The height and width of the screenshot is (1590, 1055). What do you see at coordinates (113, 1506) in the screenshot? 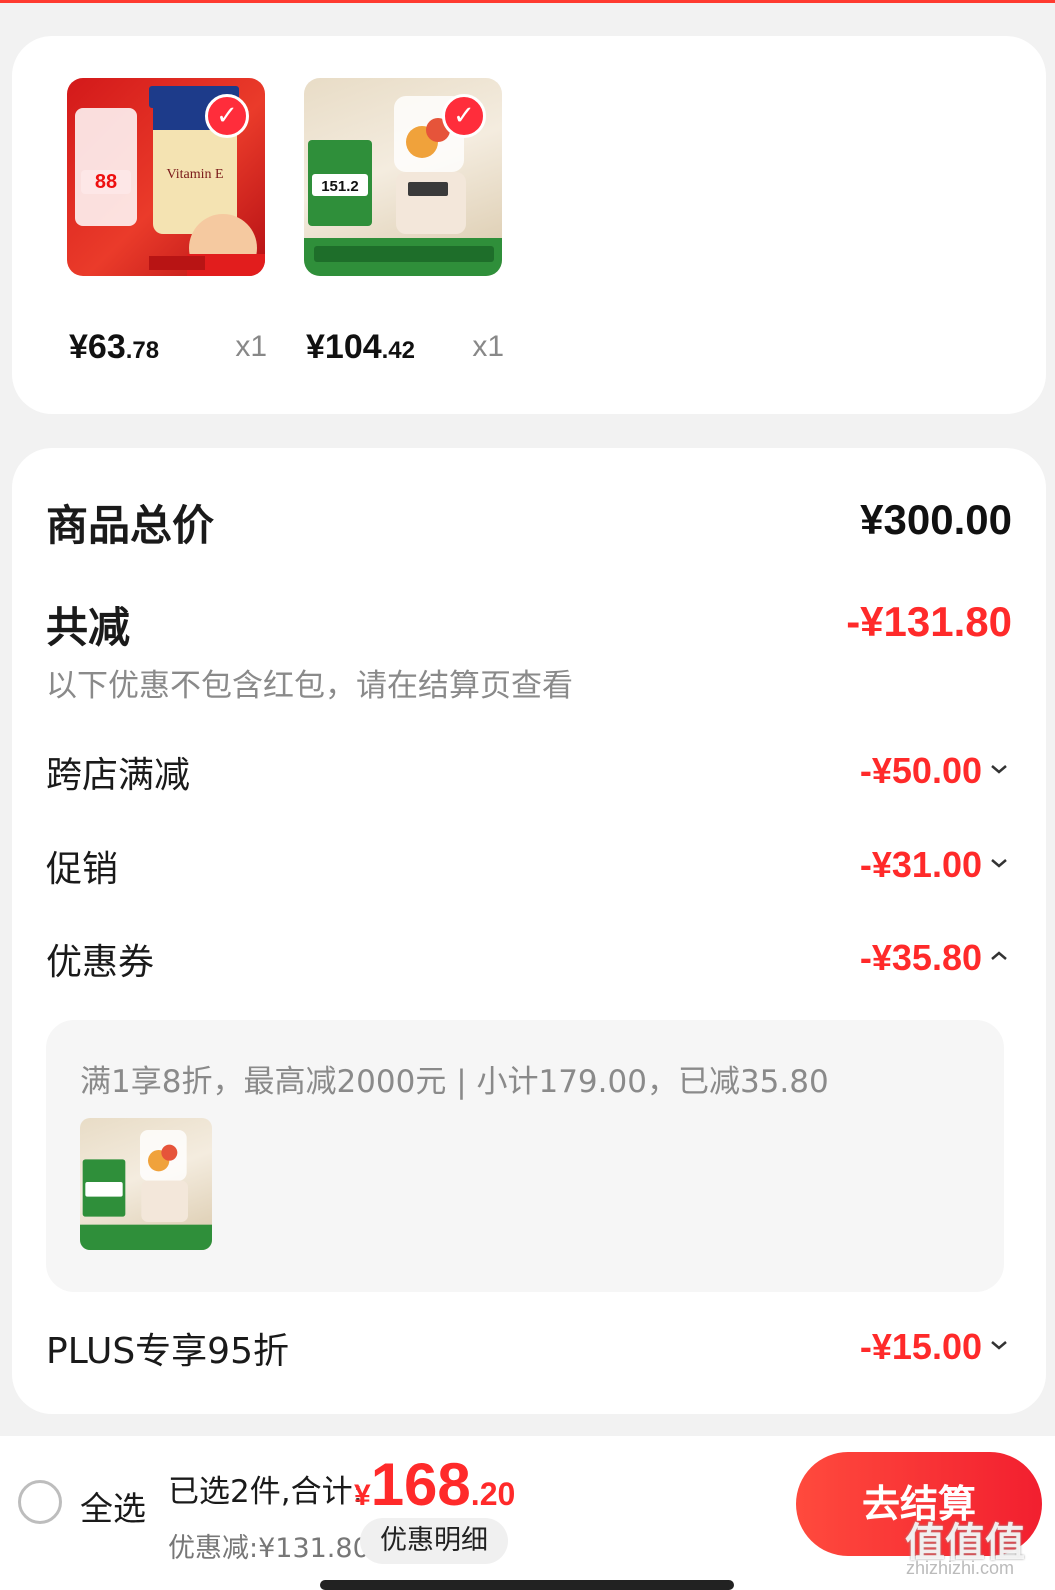
I see `select-all-label: 全选` at bounding box center [113, 1506].